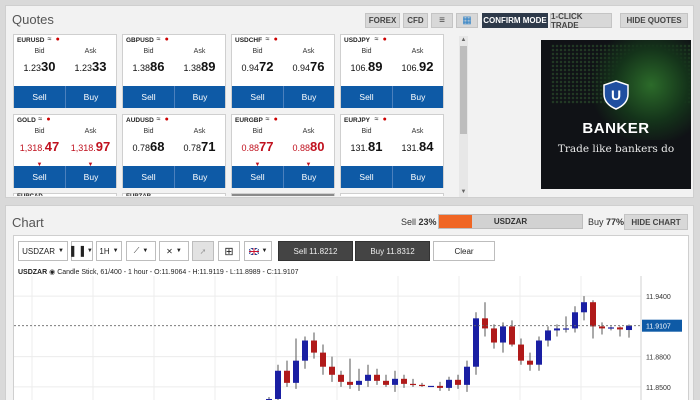 This screenshot has height=400, width=700. What do you see at coordinates (174, 251) in the screenshot?
I see `drawing-tools-select: ✕ ▼` at bounding box center [174, 251].